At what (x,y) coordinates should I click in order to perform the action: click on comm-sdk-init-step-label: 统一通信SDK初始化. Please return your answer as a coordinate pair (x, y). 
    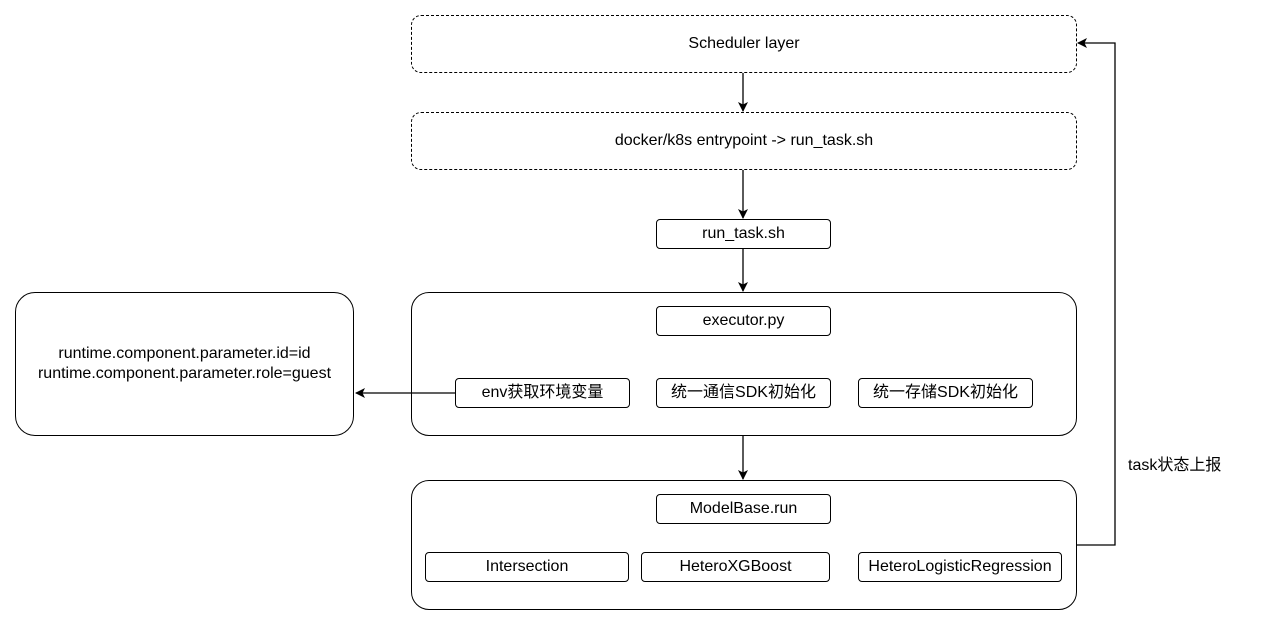
    Looking at the image, I should click on (743, 392).